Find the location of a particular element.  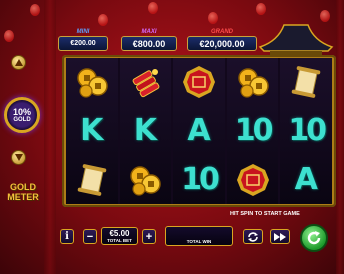

gold-meter-title: GOLD METER is located at coordinates (23, 192).